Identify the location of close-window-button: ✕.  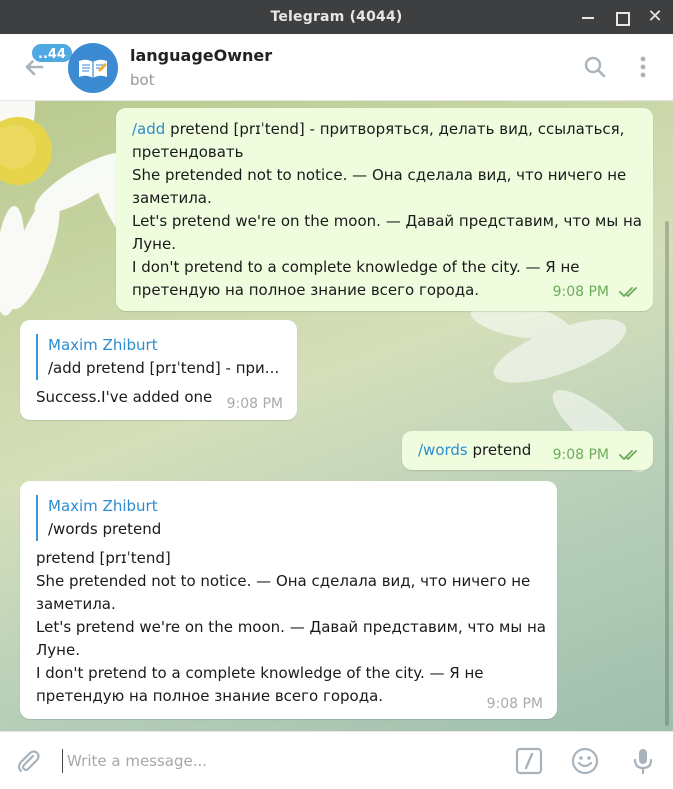
(655, 17).